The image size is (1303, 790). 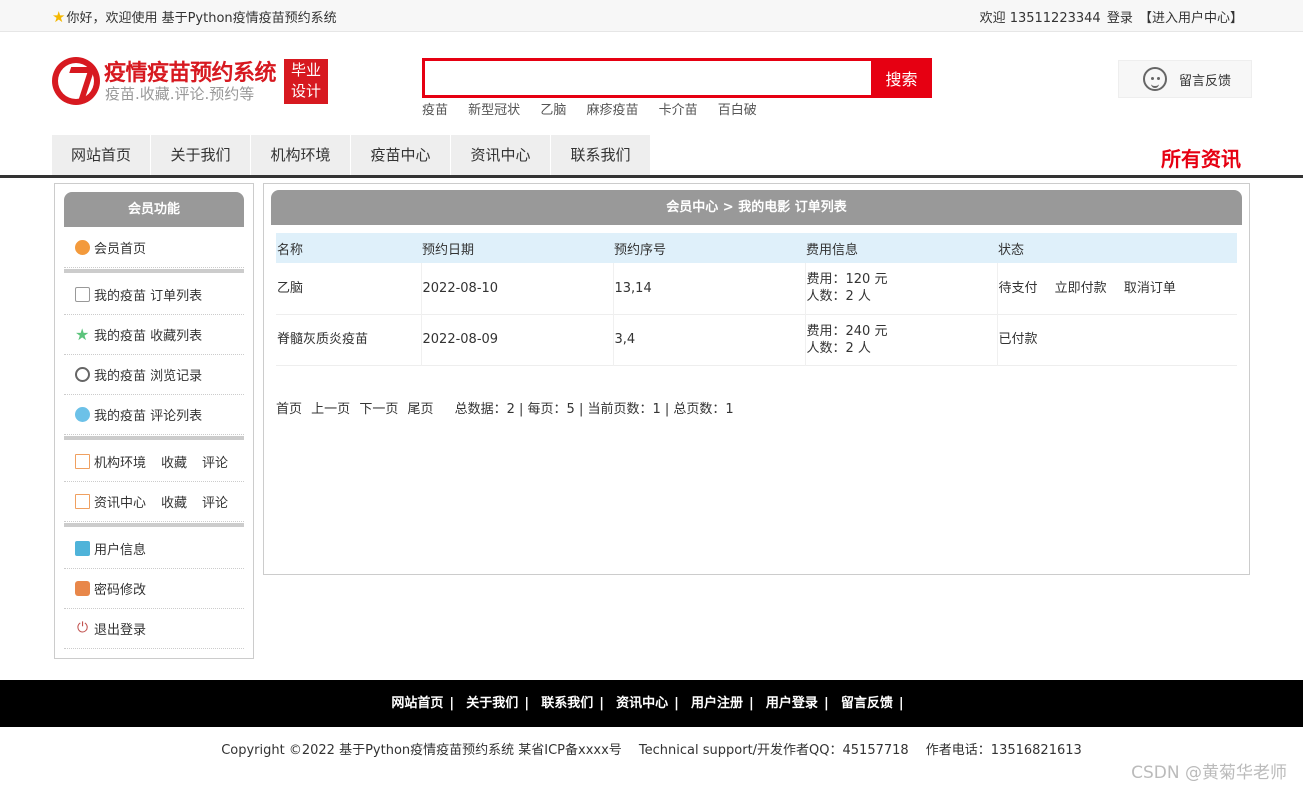 What do you see at coordinates (101, 155) in the screenshot?
I see `nav-item-home: 网站首页` at bounding box center [101, 155].